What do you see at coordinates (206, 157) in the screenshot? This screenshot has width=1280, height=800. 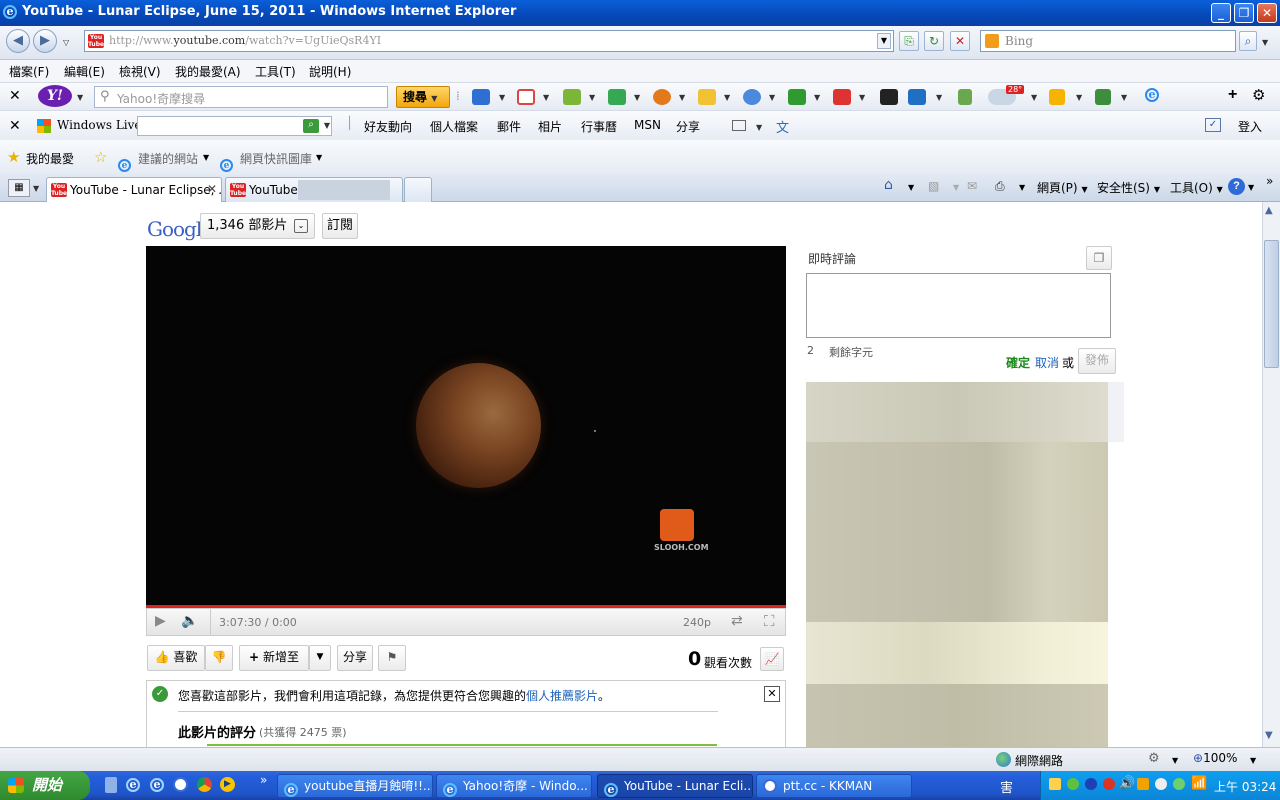 I see `suggested-sites-dropdown-icon: ▼` at bounding box center [206, 157].